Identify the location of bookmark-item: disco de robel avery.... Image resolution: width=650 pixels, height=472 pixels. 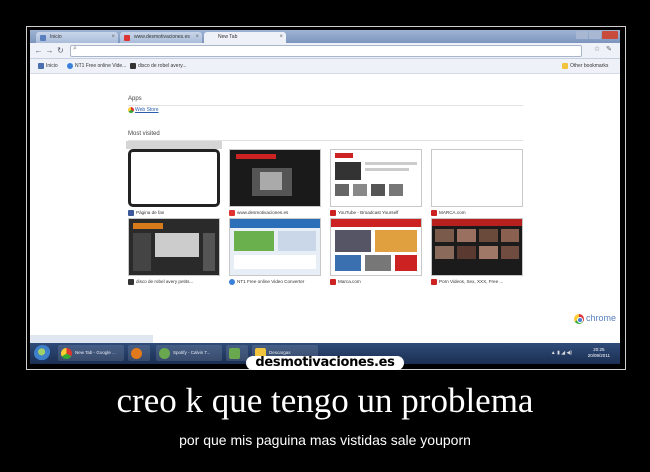
(158, 66).